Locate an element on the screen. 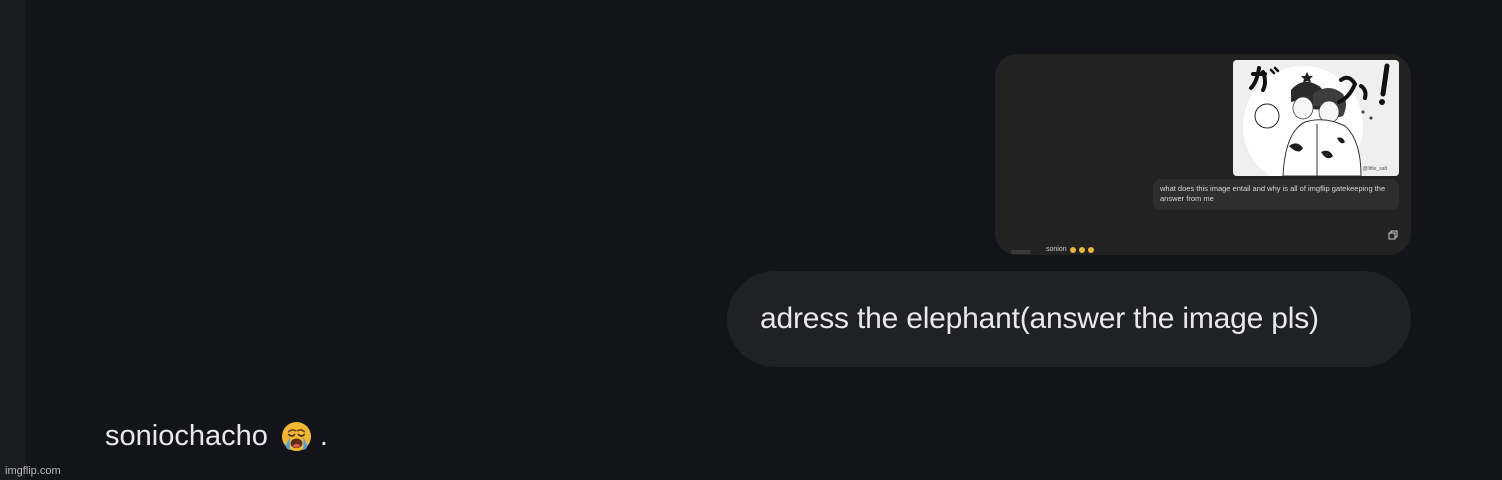  manga-illustration: @little_salt is located at coordinates (1316, 118).